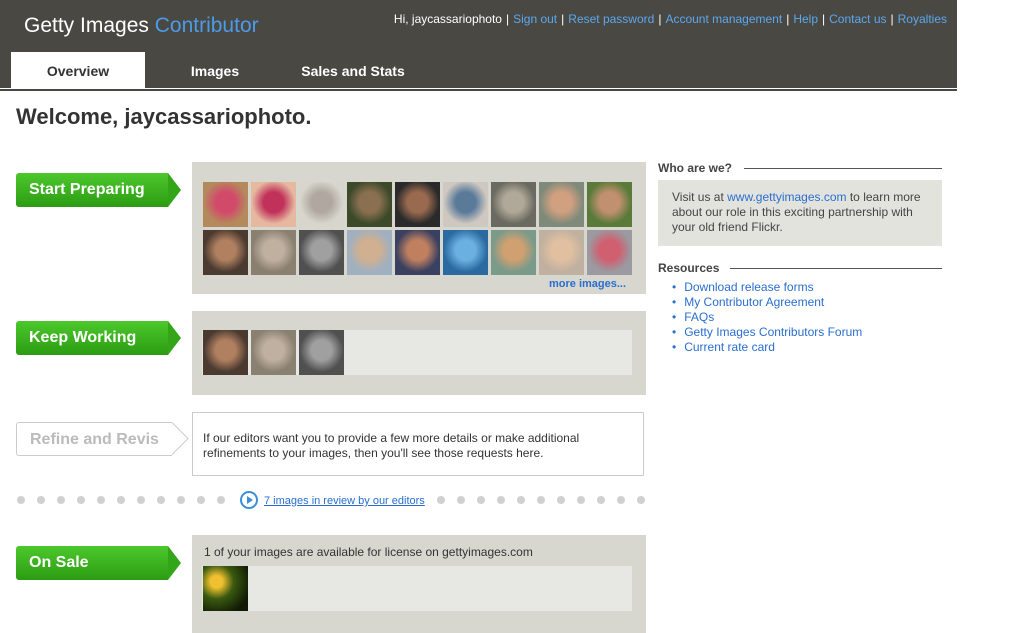  What do you see at coordinates (700, 197) in the screenshot?
I see `who-prefix: Visit us at` at bounding box center [700, 197].